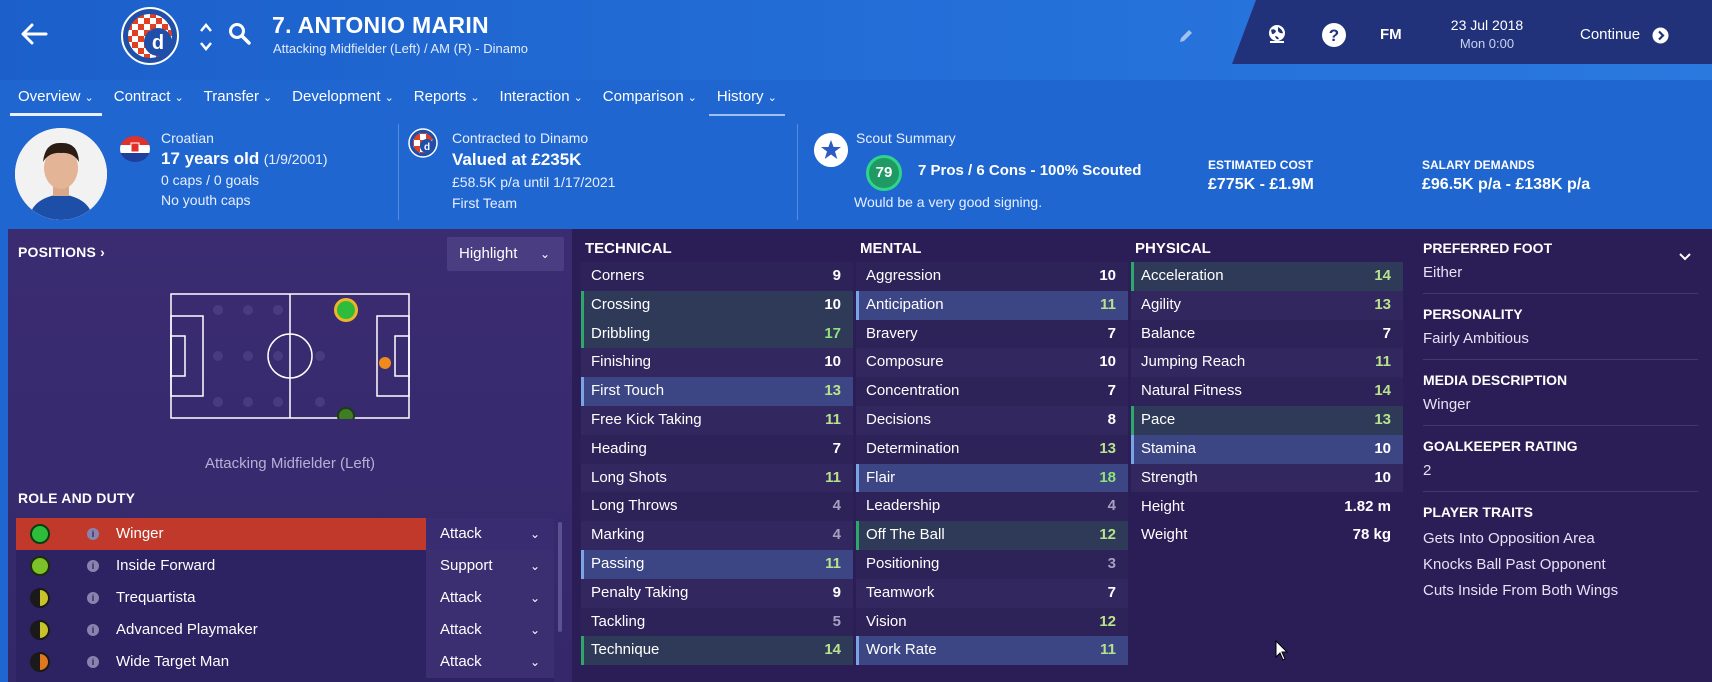 Image resolution: width=1712 pixels, height=682 pixels. I want to click on attribute-row: Acceleration 14, so click(1267, 276).